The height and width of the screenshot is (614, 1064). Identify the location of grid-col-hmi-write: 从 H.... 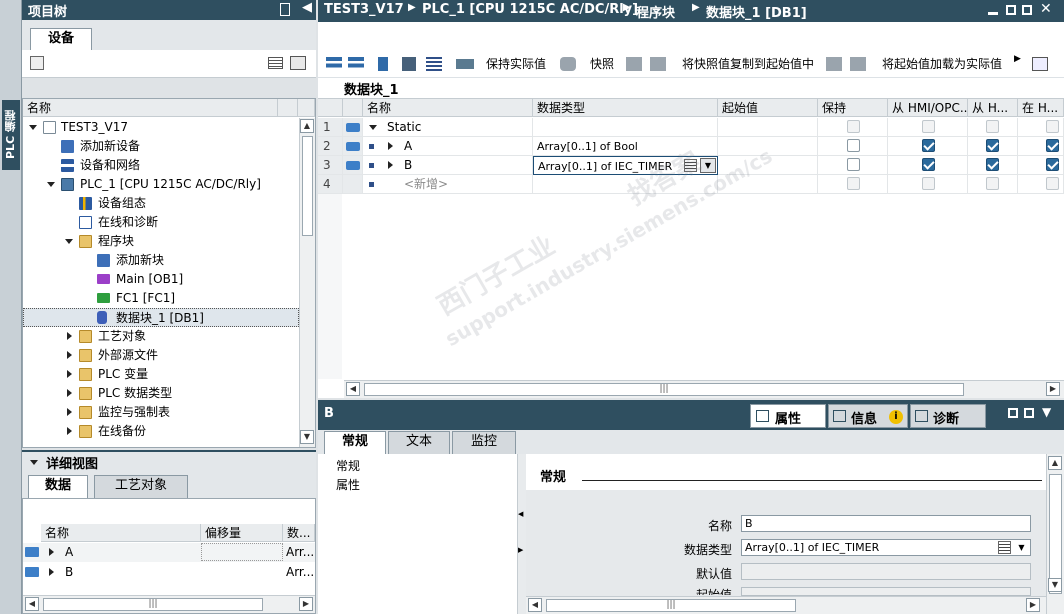
(993, 108).